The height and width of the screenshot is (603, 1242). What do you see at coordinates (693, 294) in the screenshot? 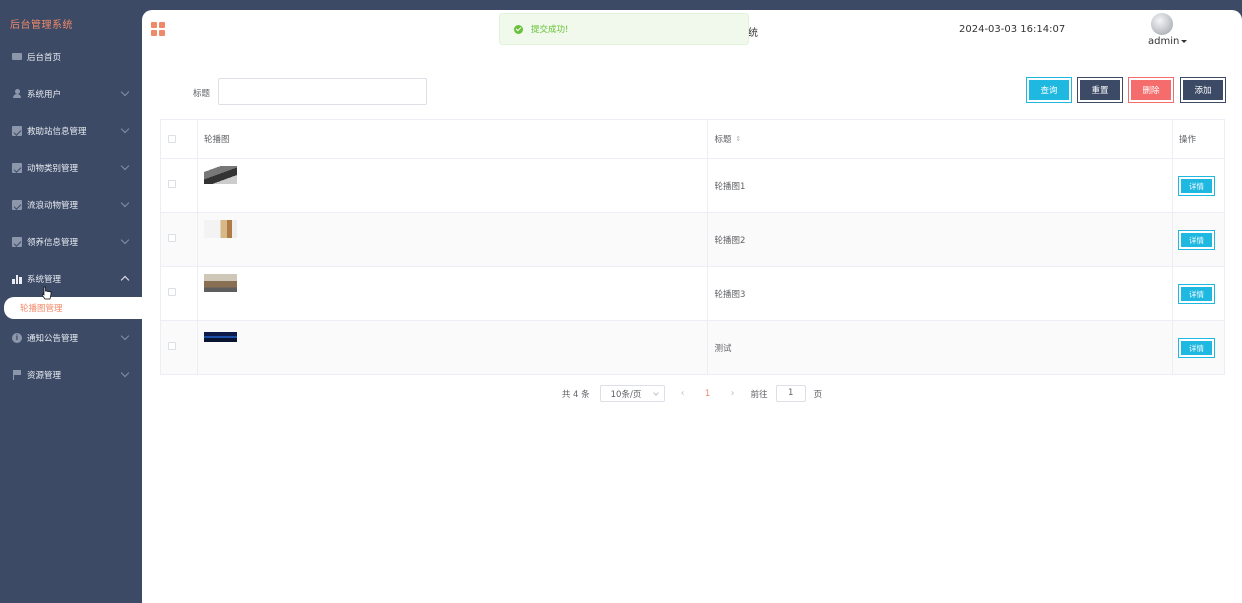
I see `table-row: 轮播图3 详情` at bounding box center [693, 294].